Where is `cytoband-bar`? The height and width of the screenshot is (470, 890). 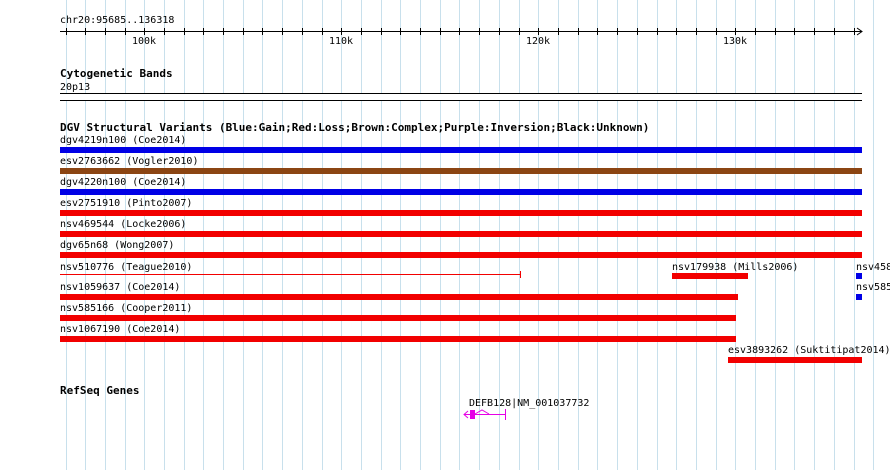
cytoband-bar is located at coordinates (461, 97).